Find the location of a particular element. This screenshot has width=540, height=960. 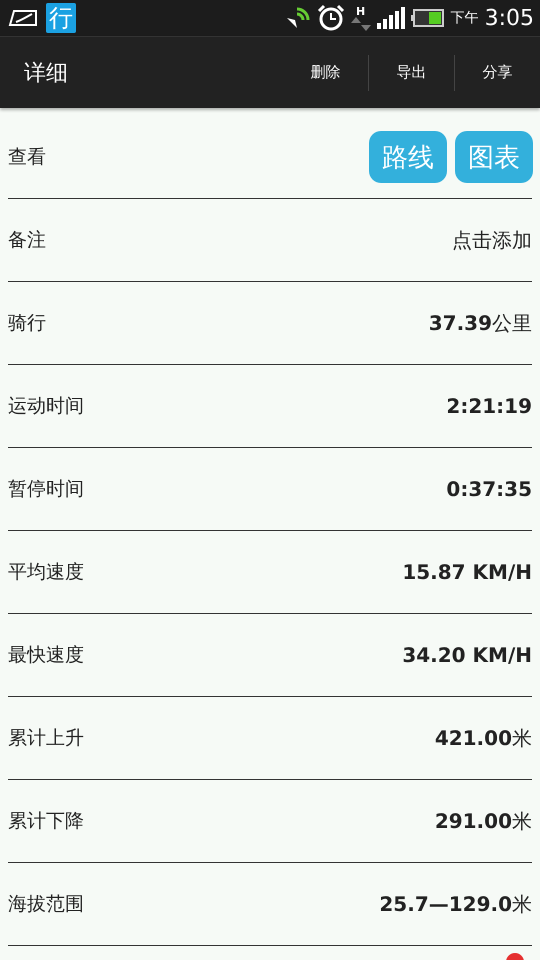

row-value: 421.00米 is located at coordinates (483, 738).